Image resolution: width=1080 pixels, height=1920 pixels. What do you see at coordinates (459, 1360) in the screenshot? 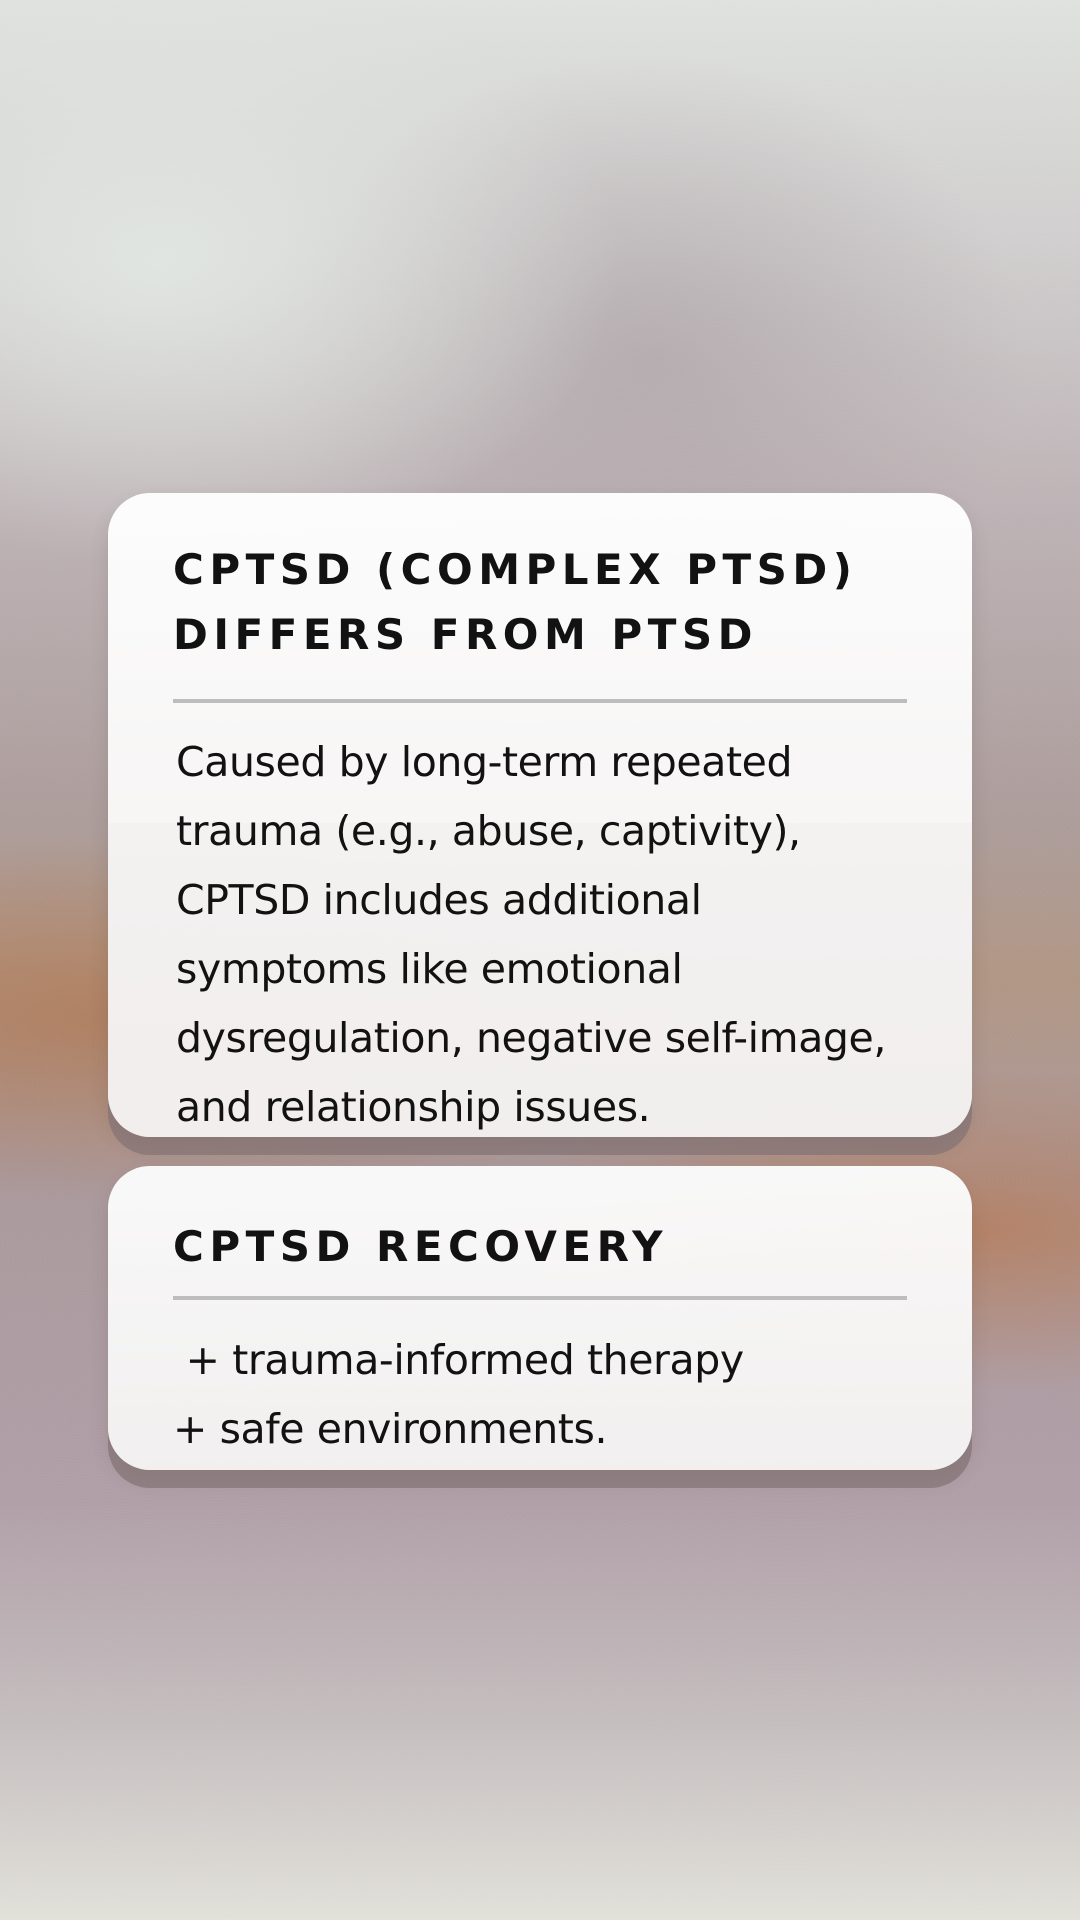
I see `list-item: + trauma-informed therapy` at bounding box center [459, 1360].